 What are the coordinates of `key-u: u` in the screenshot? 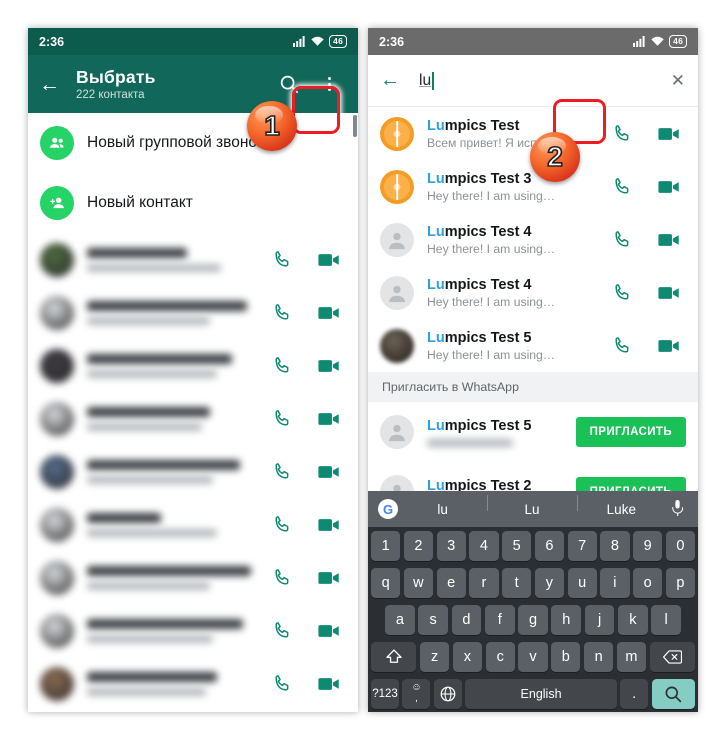 It's located at (582, 582).